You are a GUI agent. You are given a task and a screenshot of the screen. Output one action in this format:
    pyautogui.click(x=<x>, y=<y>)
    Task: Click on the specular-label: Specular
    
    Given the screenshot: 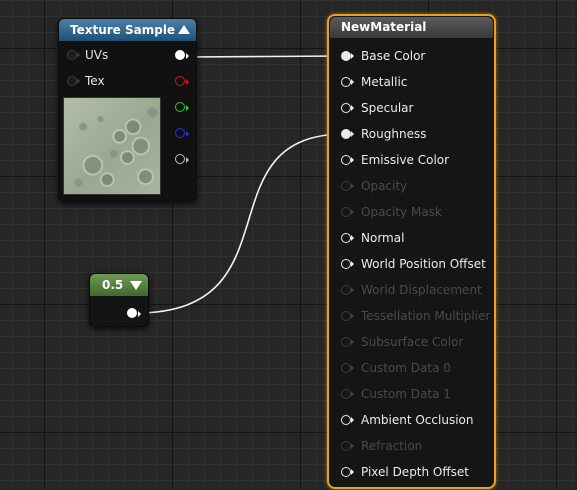 What is the action you would take?
    pyautogui.click(x=387, y=108)
    